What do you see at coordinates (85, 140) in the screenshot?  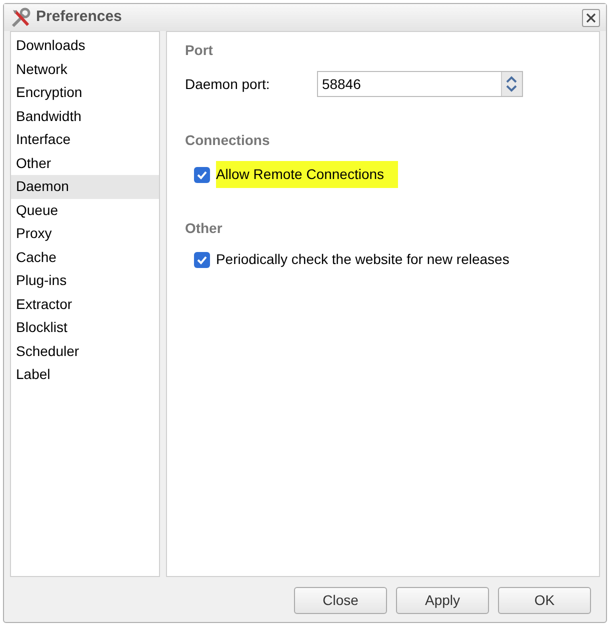 I see `sidebar-item: Interface` at bounding box center [85, 140].